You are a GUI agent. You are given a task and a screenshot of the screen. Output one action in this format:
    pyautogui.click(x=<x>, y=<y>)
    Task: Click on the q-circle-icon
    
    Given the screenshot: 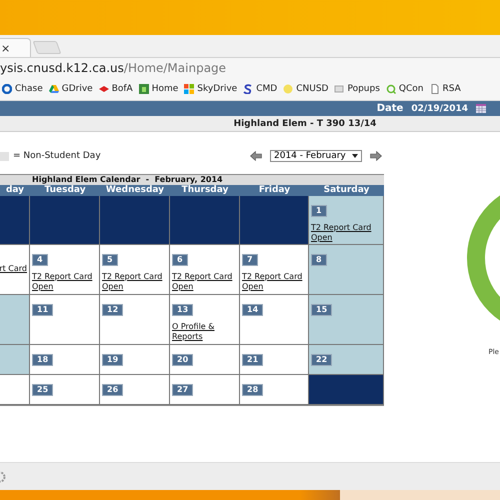 What is the action you would take?
    pyautogui.click(x=391, y=89)
    